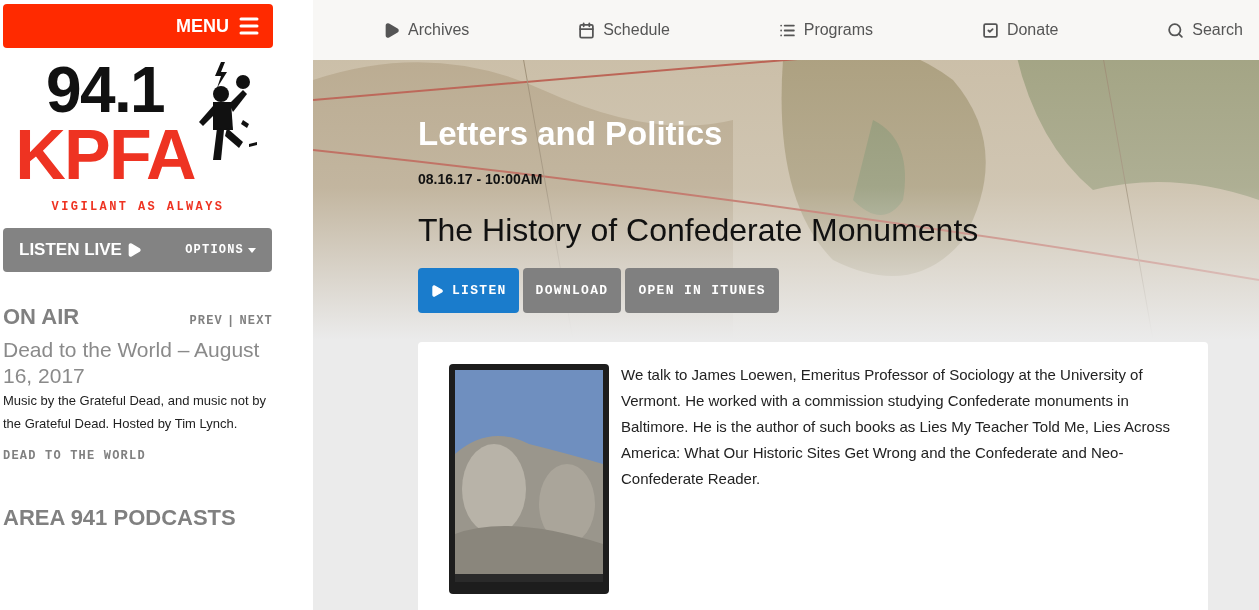  I want to click on options-dropdown: OPTIONS, so click(220, 250).